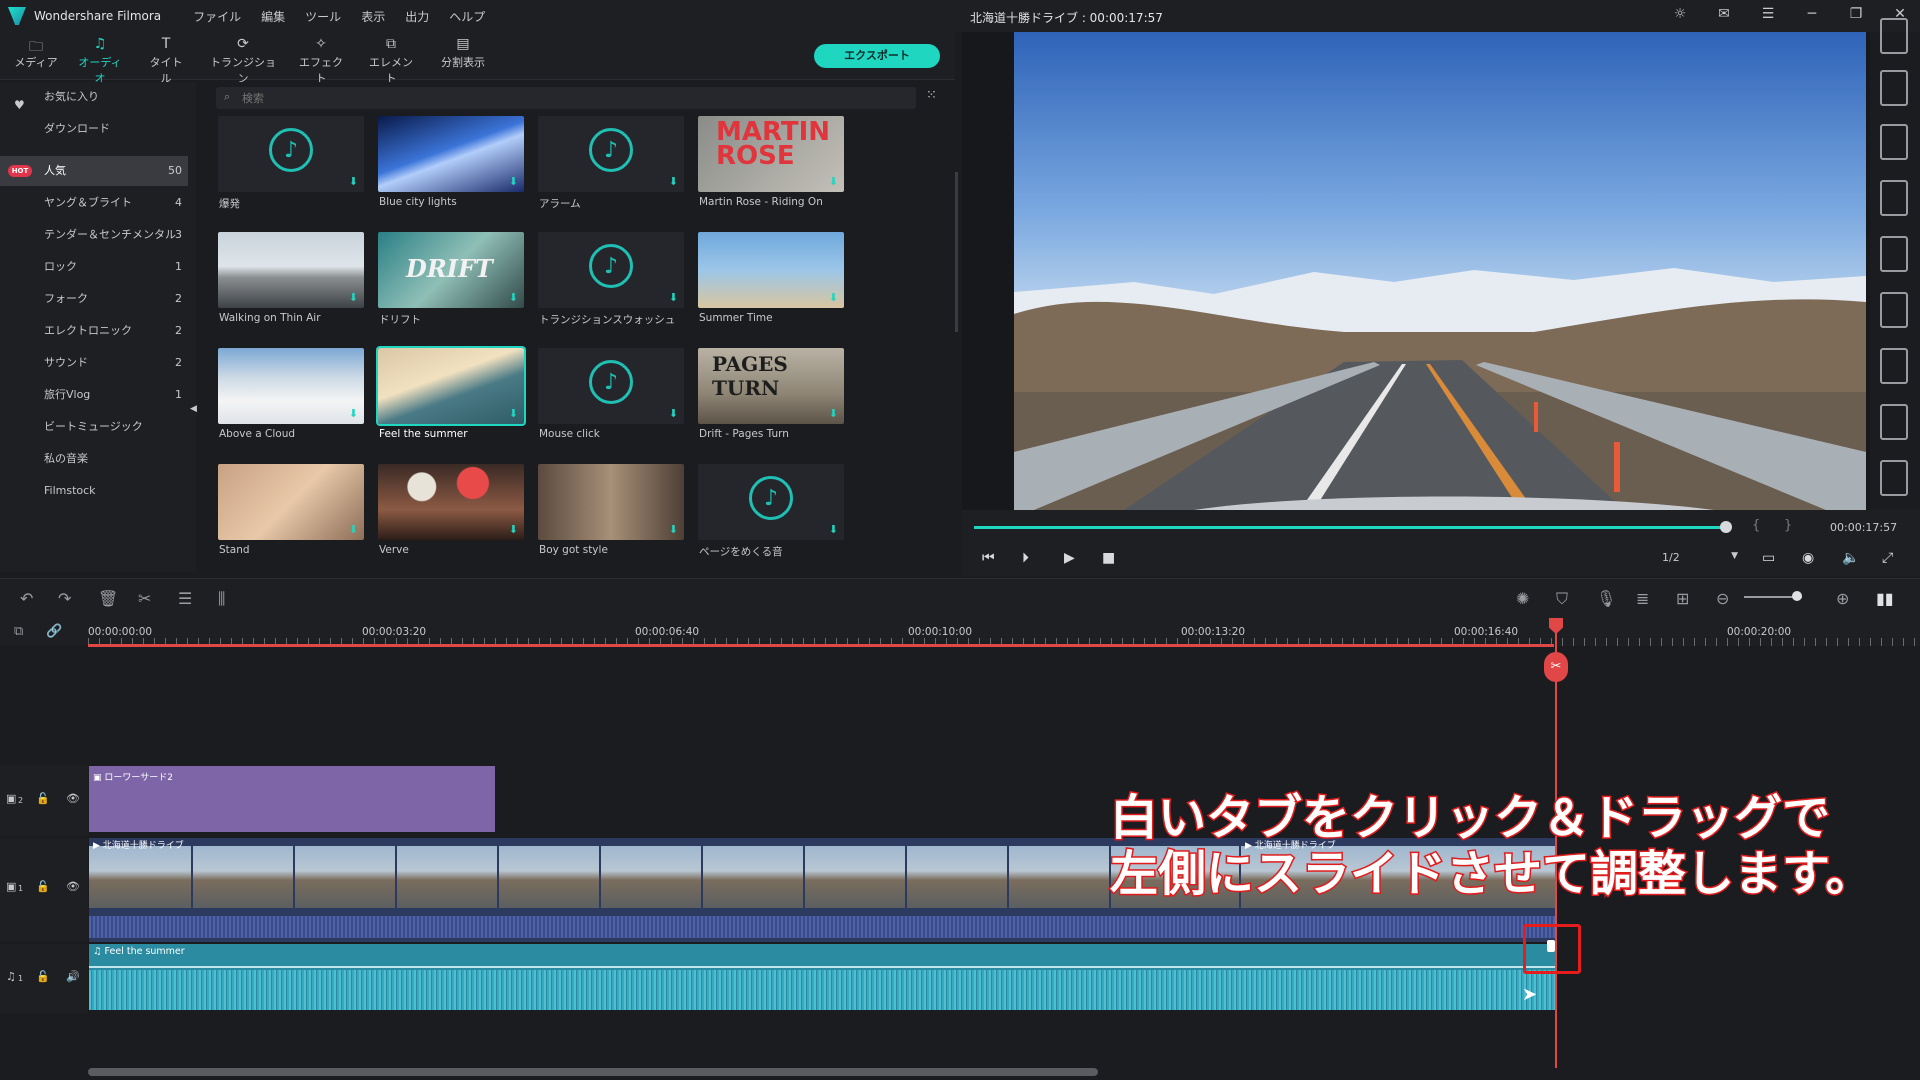 Image resolution: width=1920 pixels, height=1080 pixels. I want to click on restore-icon: ❐, so click(1856, 14).